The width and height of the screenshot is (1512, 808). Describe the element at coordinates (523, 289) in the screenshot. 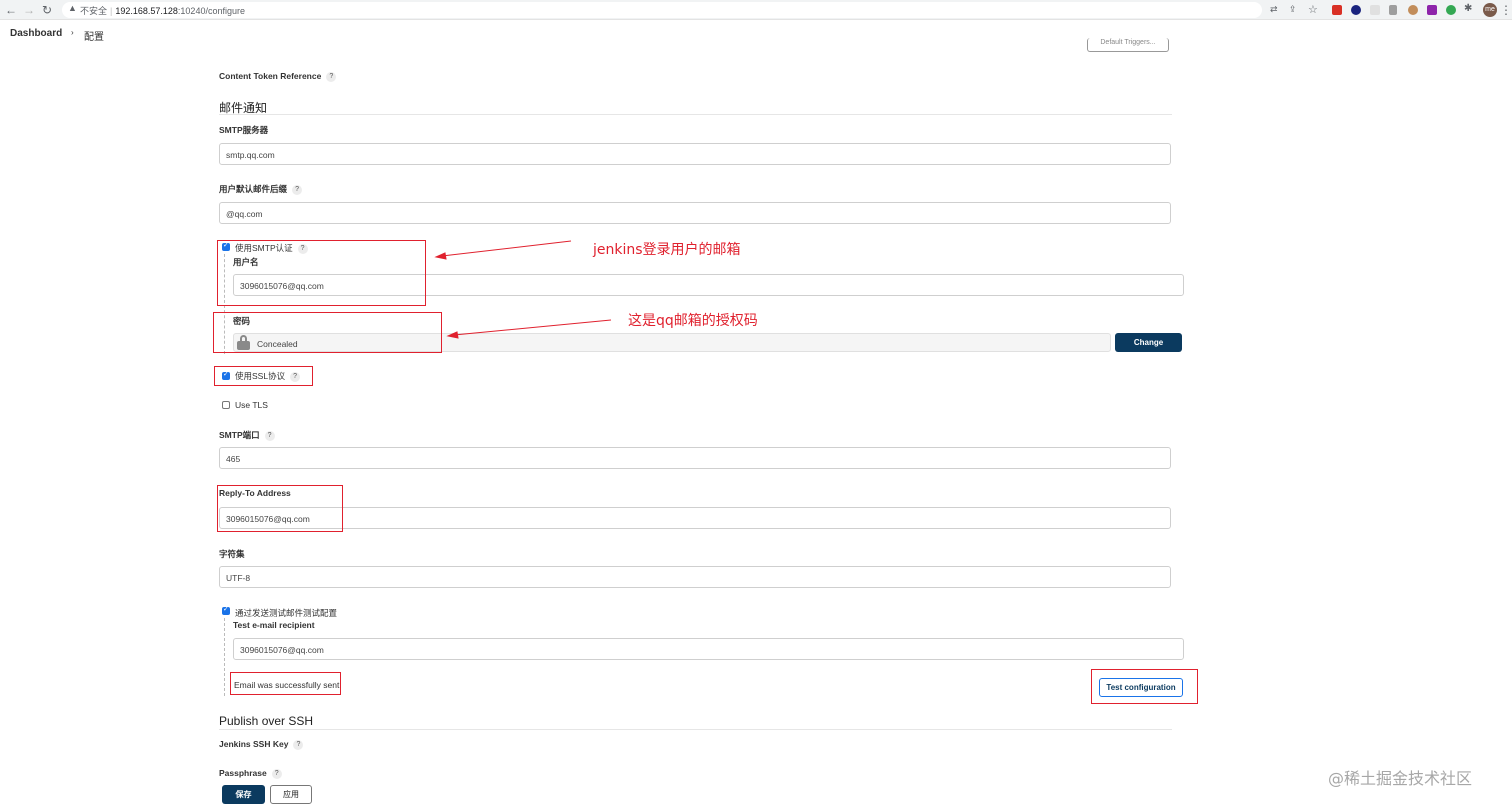

I see `annotation-arrows` at that location.